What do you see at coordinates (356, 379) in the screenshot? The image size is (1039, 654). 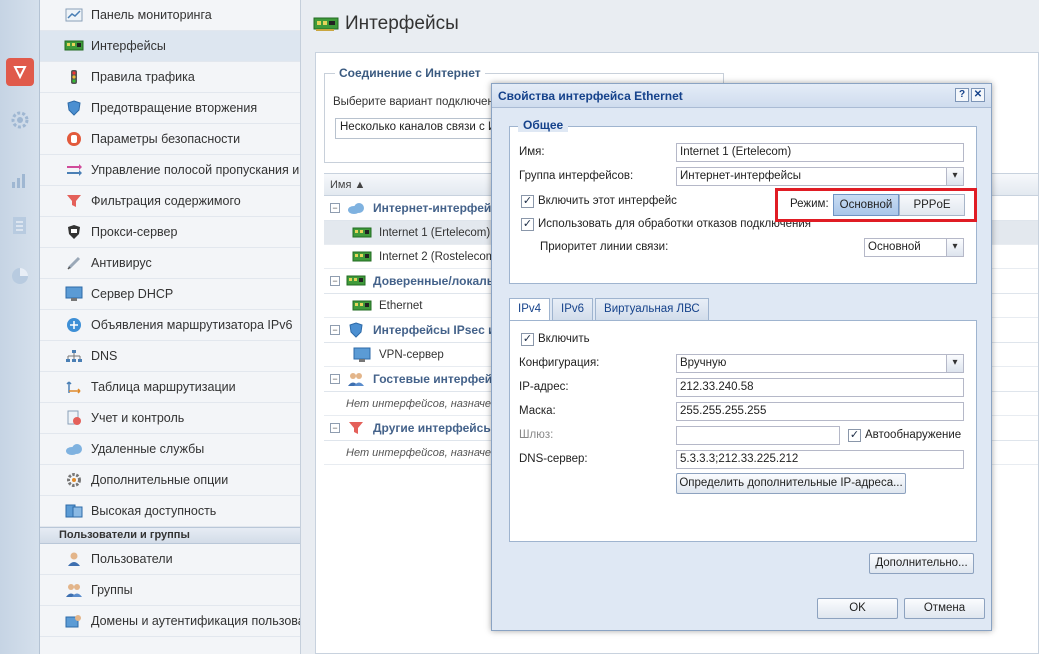 I see `group-icon` at bounding box center [356, 379].